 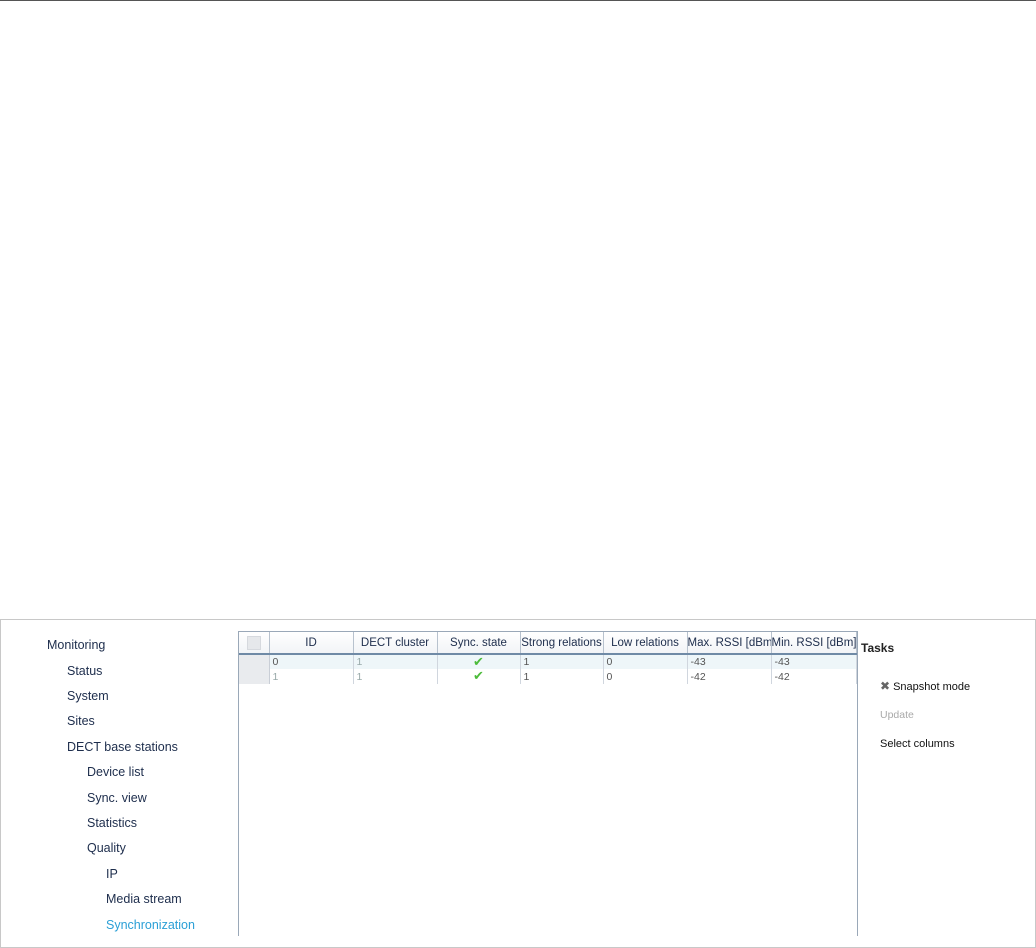 I want to click on nav-item-sites: Sites, so click(x=81, y=721).